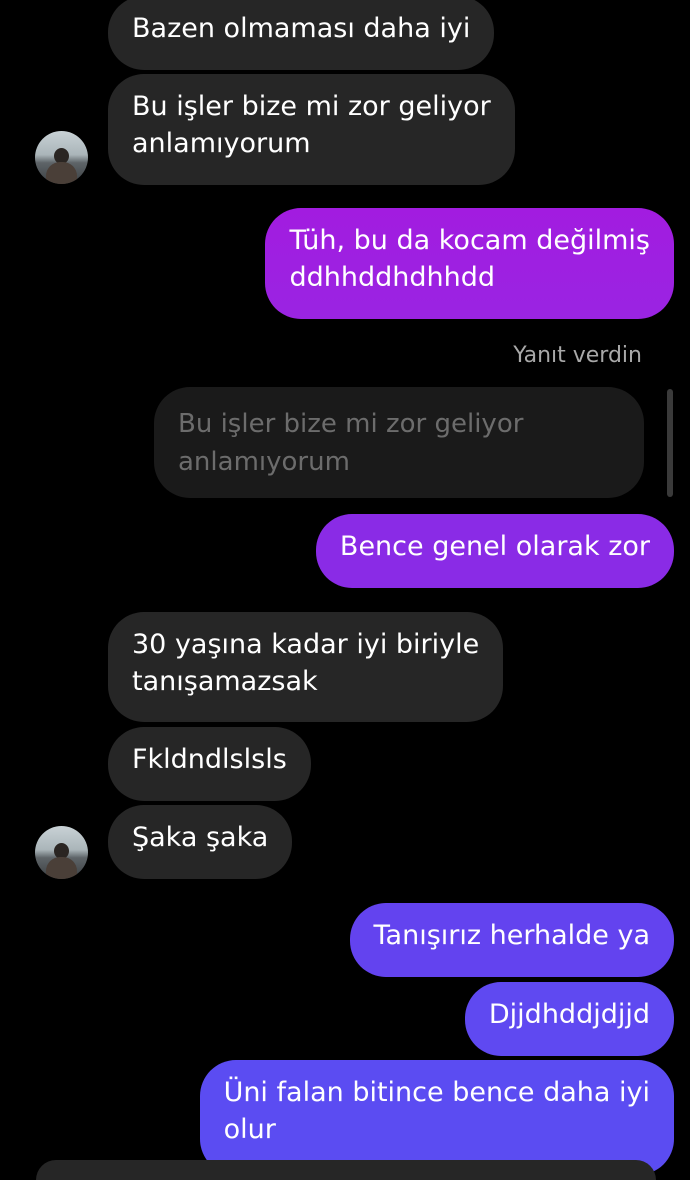  What do you see at coordinates (670, 443) in the screenshot?
I see `quote-indicator-bar` at bounding box center [670, 443].